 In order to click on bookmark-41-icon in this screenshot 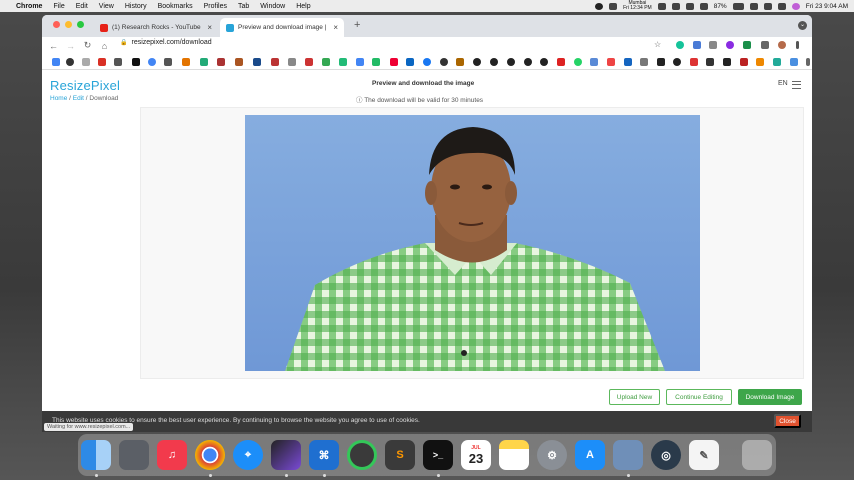, I will do `click(727, 62)`.